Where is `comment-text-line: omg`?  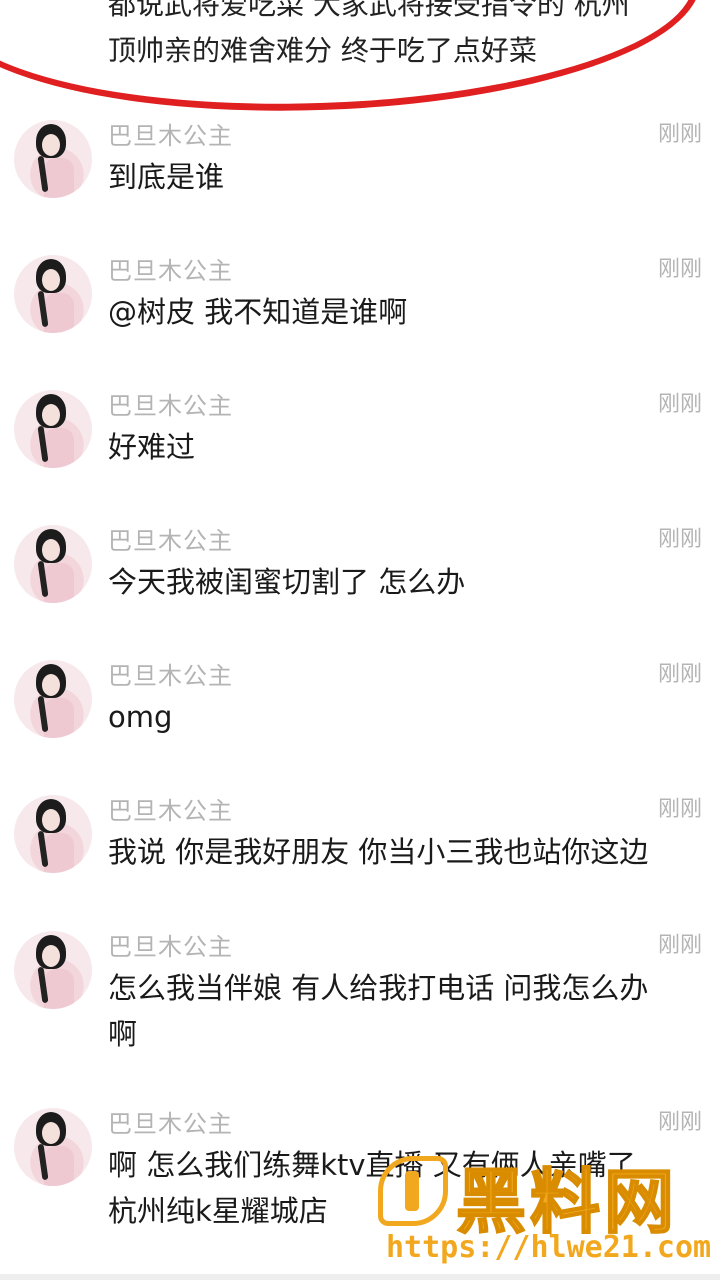
comment-text-line: omg is located at coordinates (140, 717).